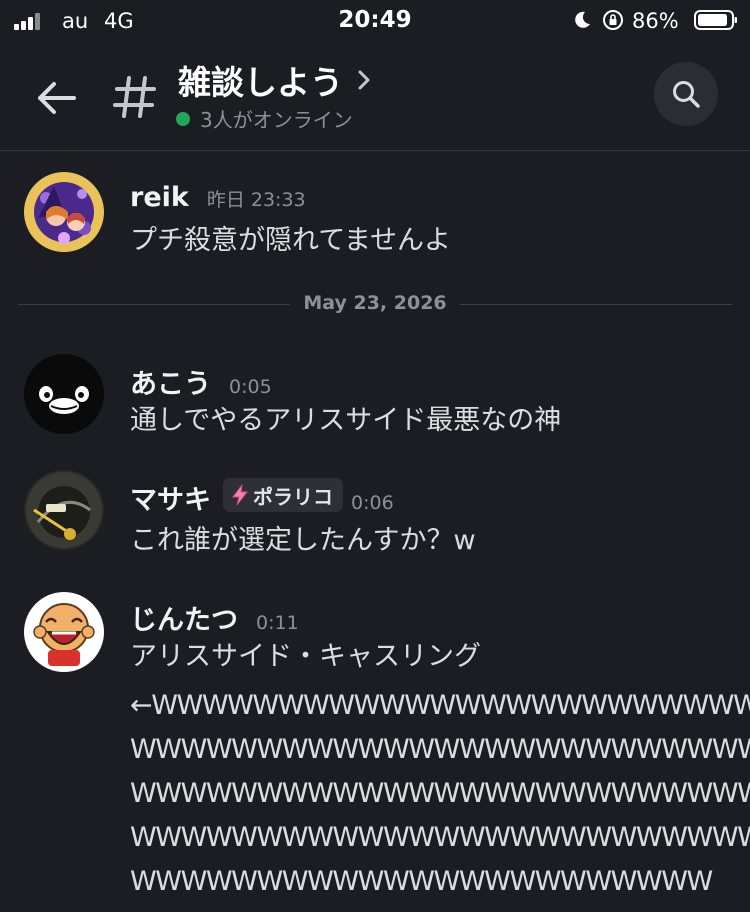 Image resolution: width=750 pixels, height=912 pixels. What do you see at coordinates (184, 617) in the screenshot?
I see `author-name: じんたつ` at bounding box center [184, 617].